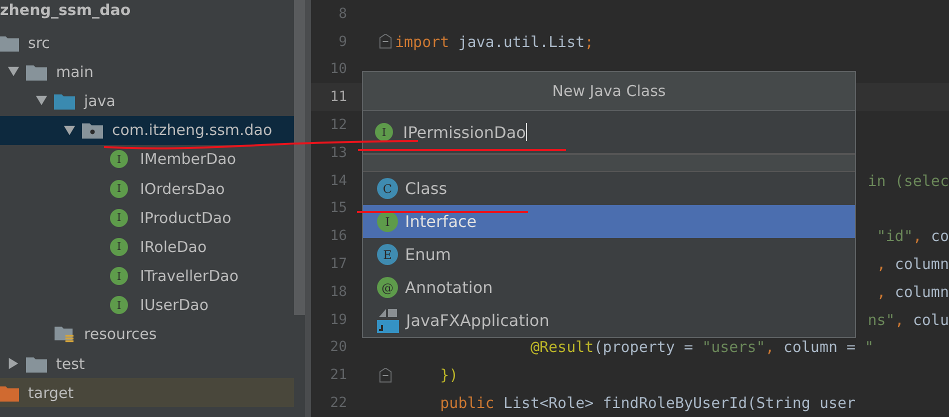 The image size is (949, 417). Describe the element at coordinates (147, 189) in the screenshot. I see `tree-item: I IOrdersDao` at that location.